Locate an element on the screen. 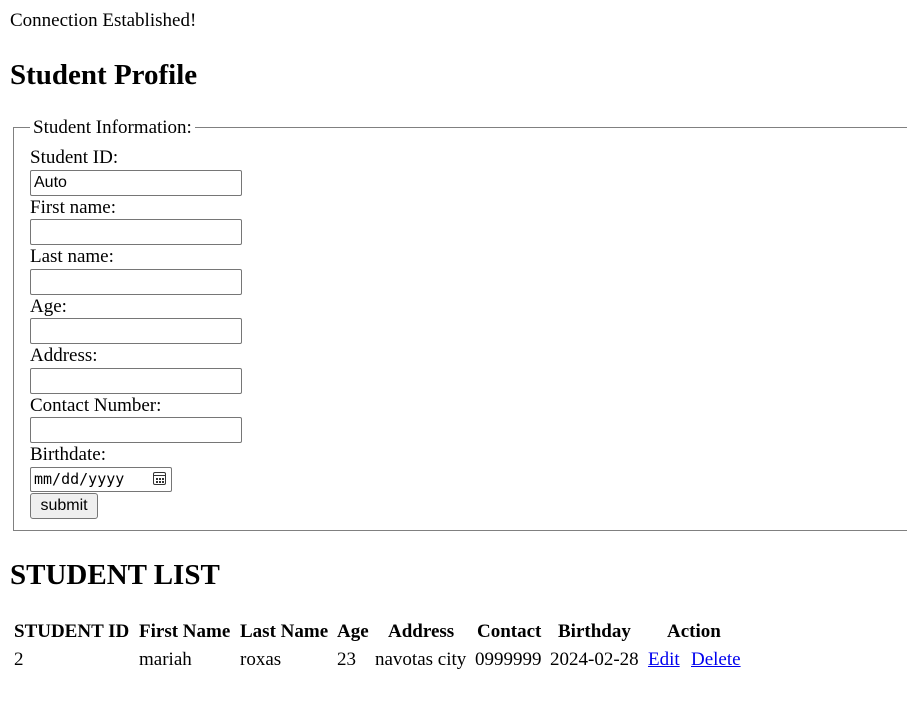 The image size is (907, 724). page-title: Student Profile is located at coordinates (104, 75).